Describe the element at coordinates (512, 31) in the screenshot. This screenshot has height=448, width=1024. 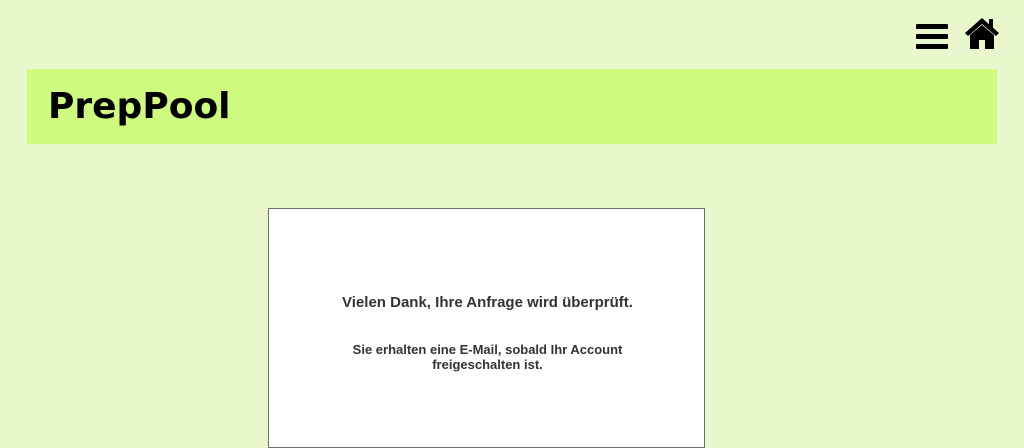
I see `top-bar` at that location.